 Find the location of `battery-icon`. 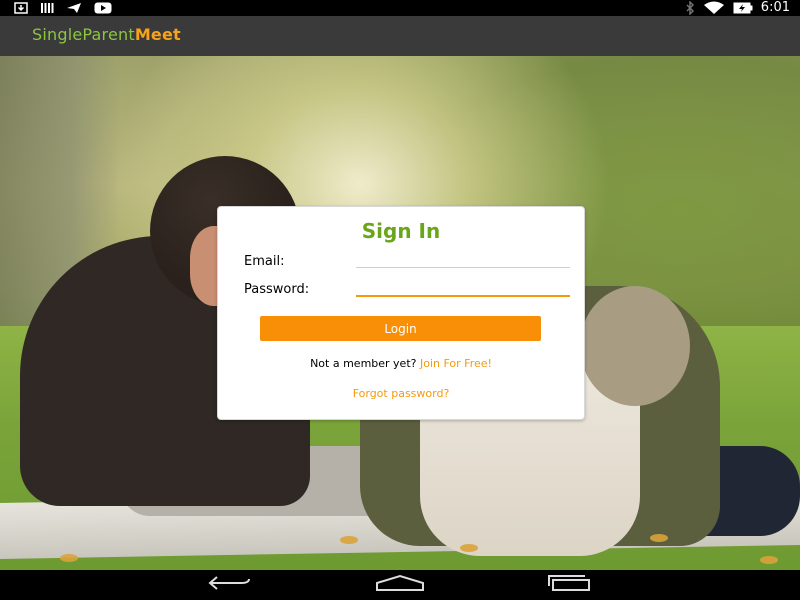

battery-icon is located at coordinates (743, 8).